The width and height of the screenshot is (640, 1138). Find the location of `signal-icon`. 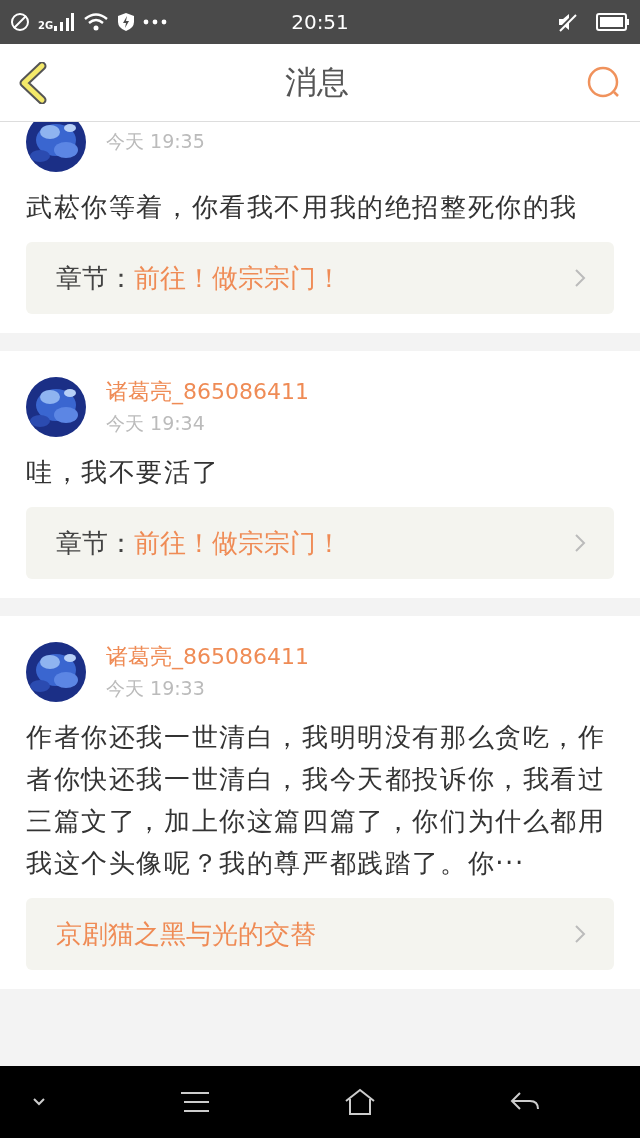

signal-icon is located at coordinates (64, 22).